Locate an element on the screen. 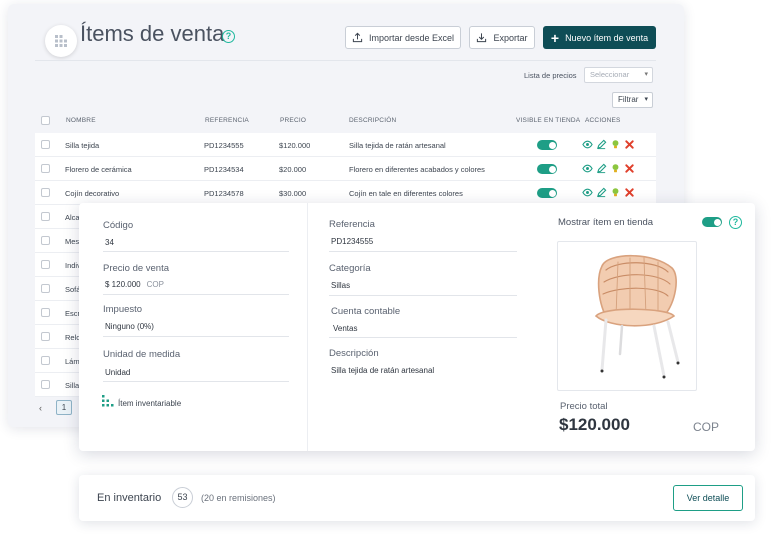 This screenshot has width=780, height=551. new-item-label: Nuevo ítem de venta is located at coordinates (607, 37).